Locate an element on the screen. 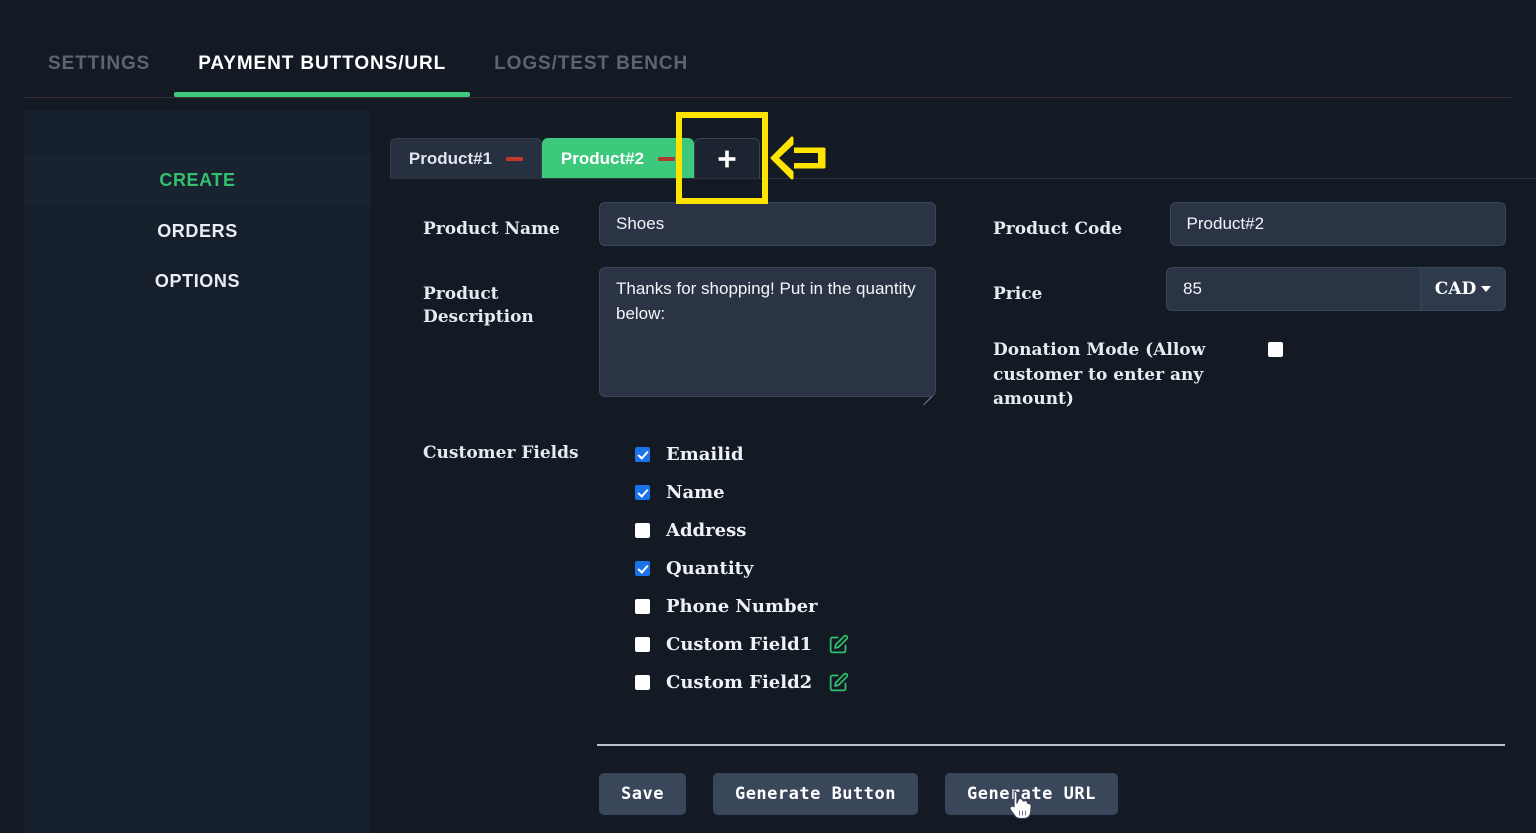 This screenshot has width=1536, height=833. checkbox-label: Quantity is located at coordinates (709, 568).